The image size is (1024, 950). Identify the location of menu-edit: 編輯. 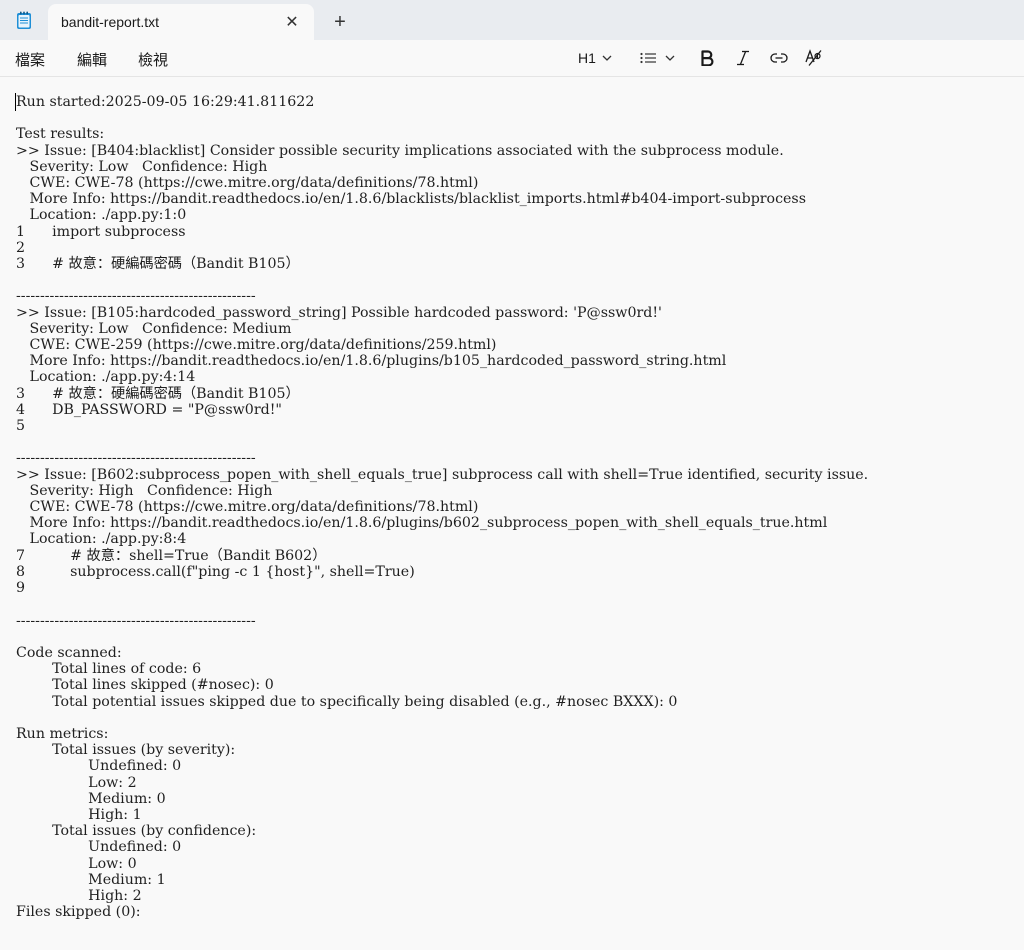
(92, 59).